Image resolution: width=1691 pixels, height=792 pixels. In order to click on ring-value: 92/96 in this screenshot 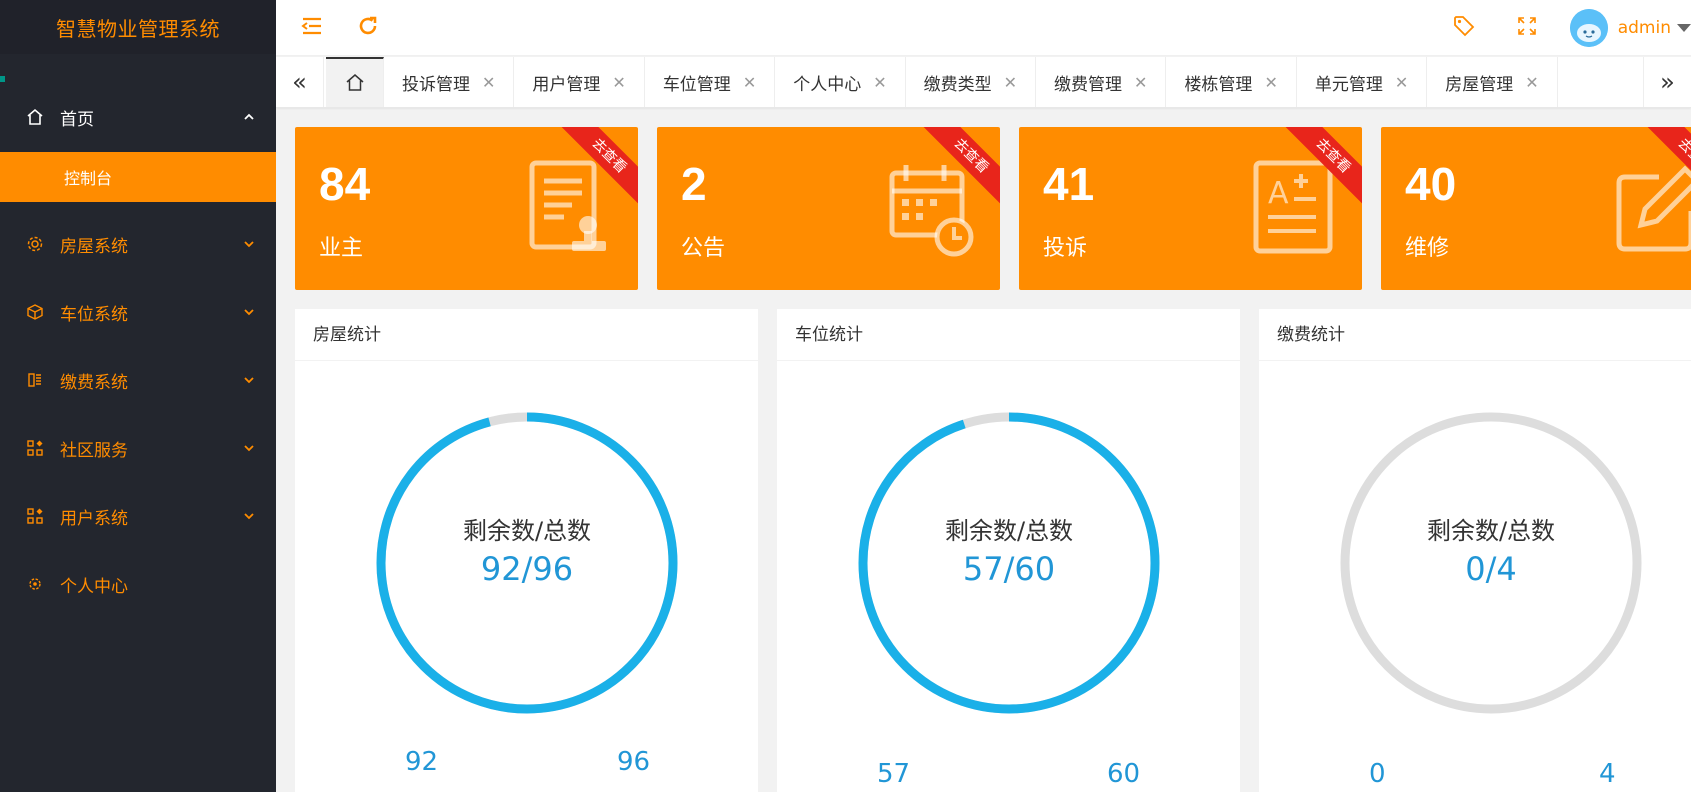, I will do `click(527, 568)`.